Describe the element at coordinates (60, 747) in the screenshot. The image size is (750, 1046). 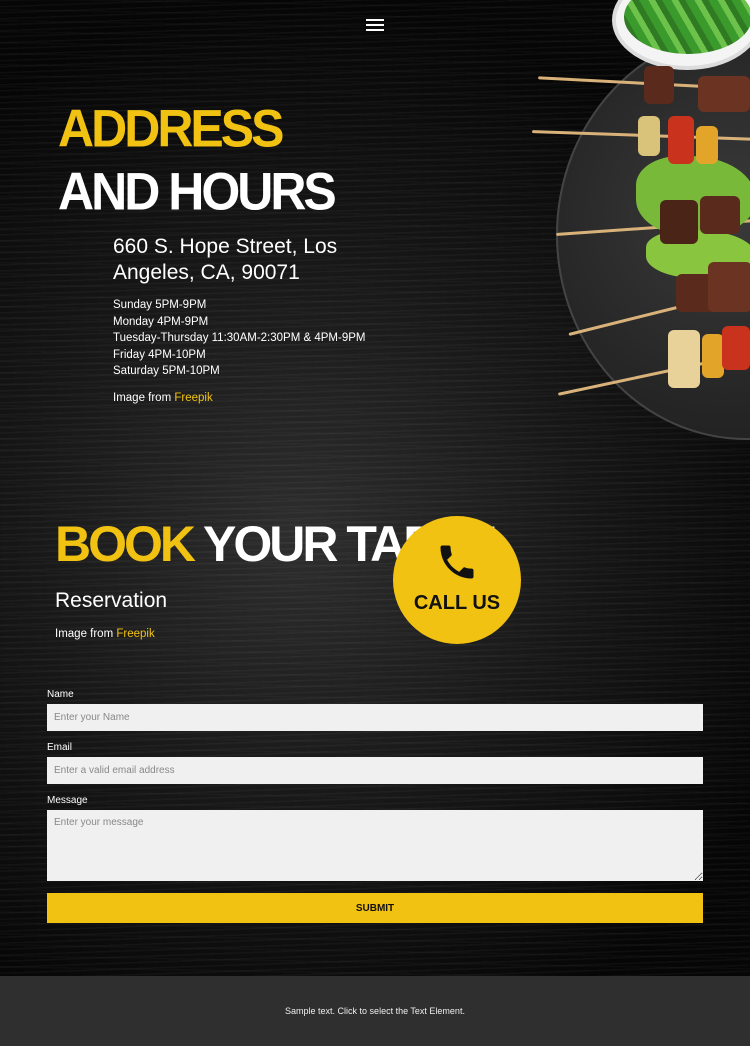
I see `email-label: Email` at that location.